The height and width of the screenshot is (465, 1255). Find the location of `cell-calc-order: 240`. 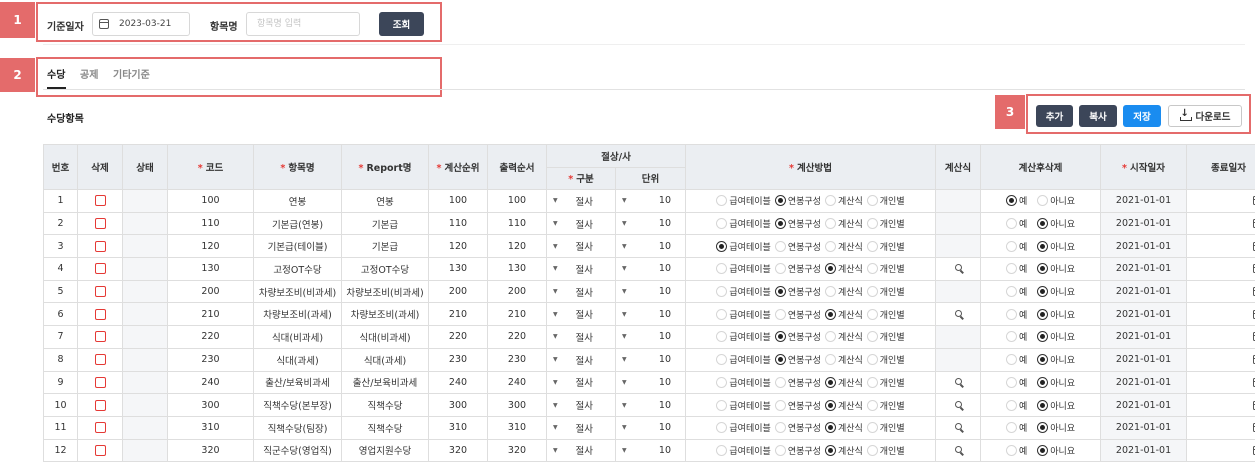

cell-calc-order: 240 is located at coordinates (458, 382).